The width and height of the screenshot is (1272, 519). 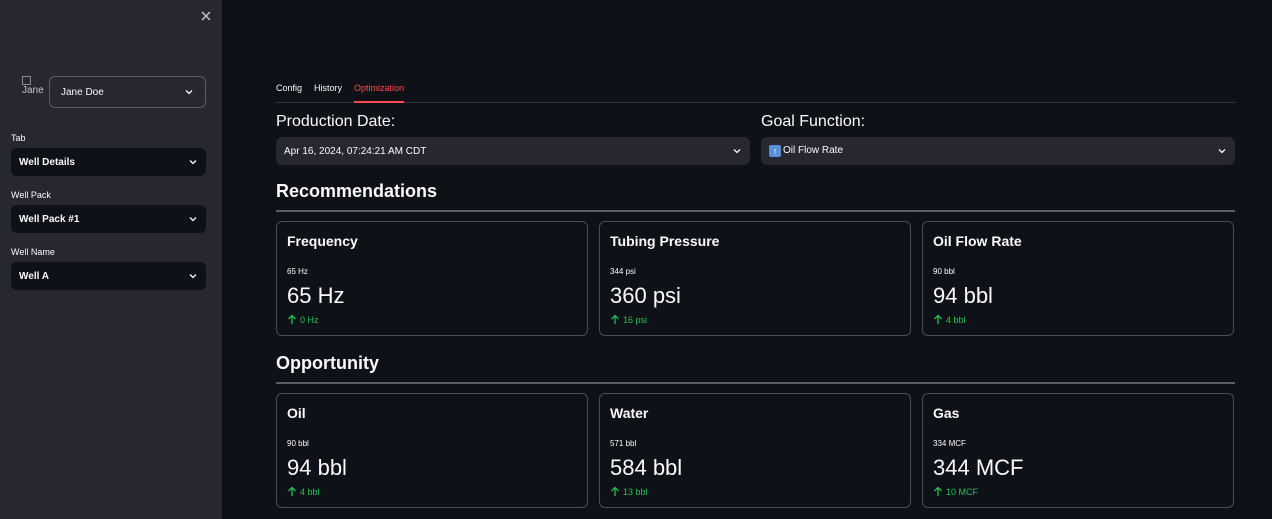 I want to click on metric-title: Oil, so click(x=296, y=413).